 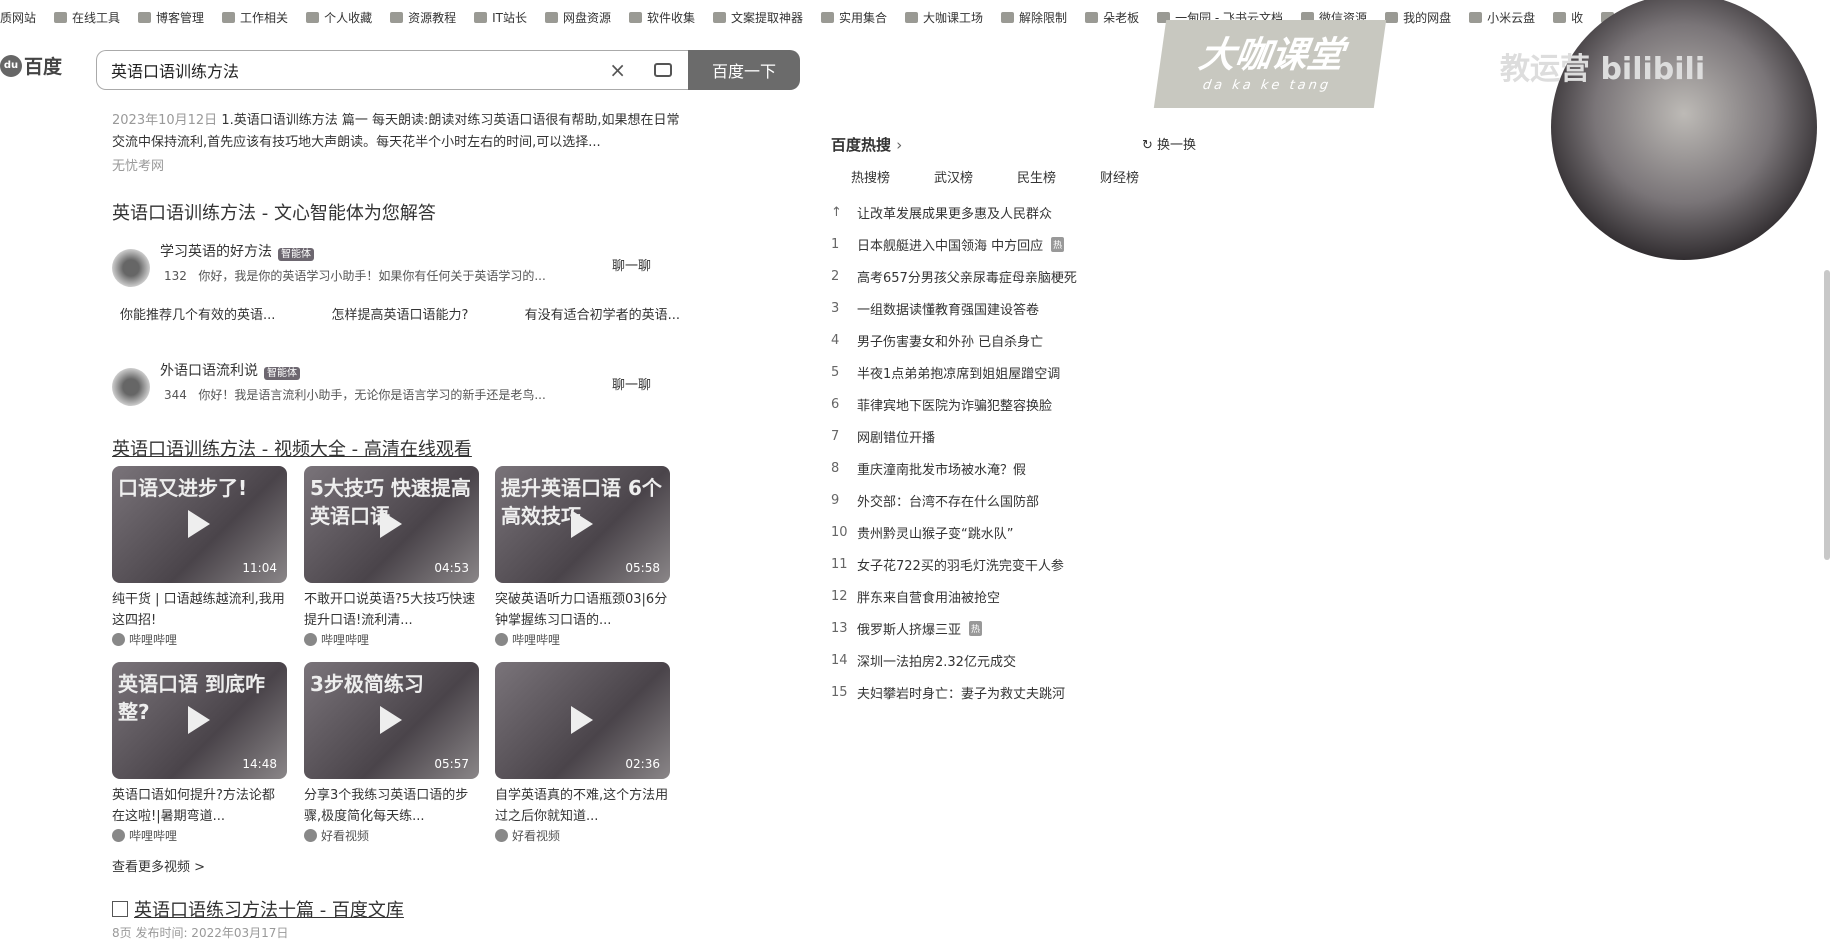 I want to click on haokan-icon, so click(x=310, y=835).